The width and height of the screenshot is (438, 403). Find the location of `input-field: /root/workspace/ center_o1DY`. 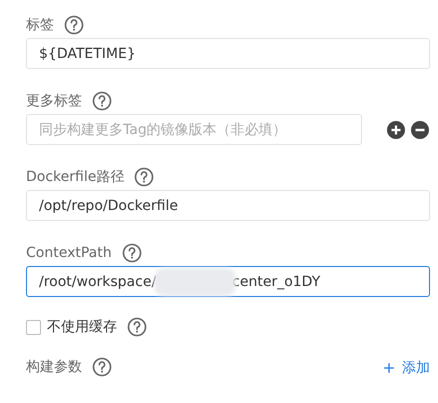

input-field: /root/workspace/ center_o1DY is located at coordinates (228, 281).